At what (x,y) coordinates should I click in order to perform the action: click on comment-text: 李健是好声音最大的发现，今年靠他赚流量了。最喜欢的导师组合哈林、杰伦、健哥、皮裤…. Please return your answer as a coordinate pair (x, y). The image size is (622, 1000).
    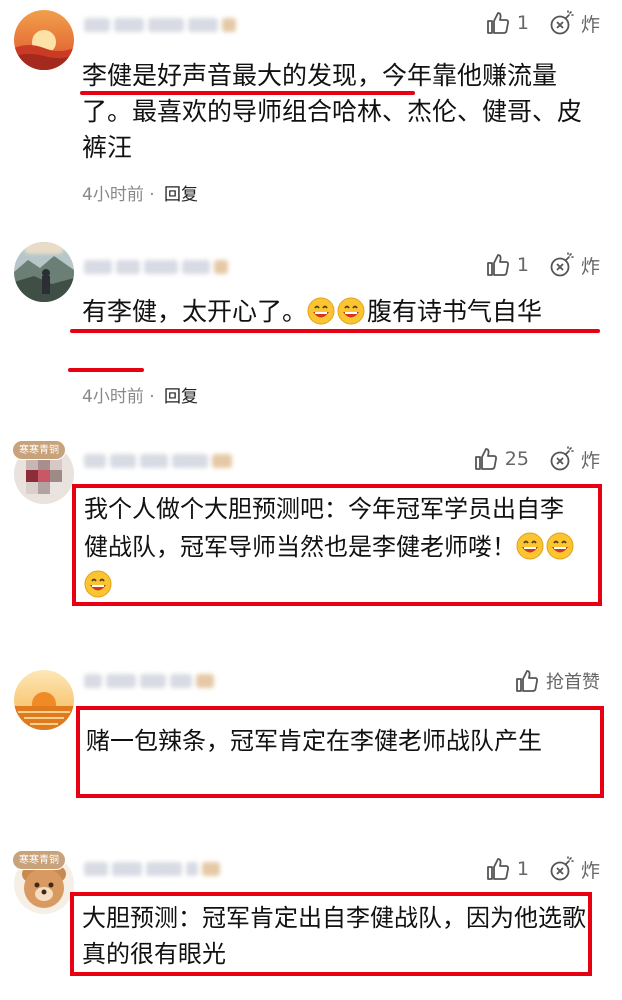
    Looking at the image, I should click on (332, 111).